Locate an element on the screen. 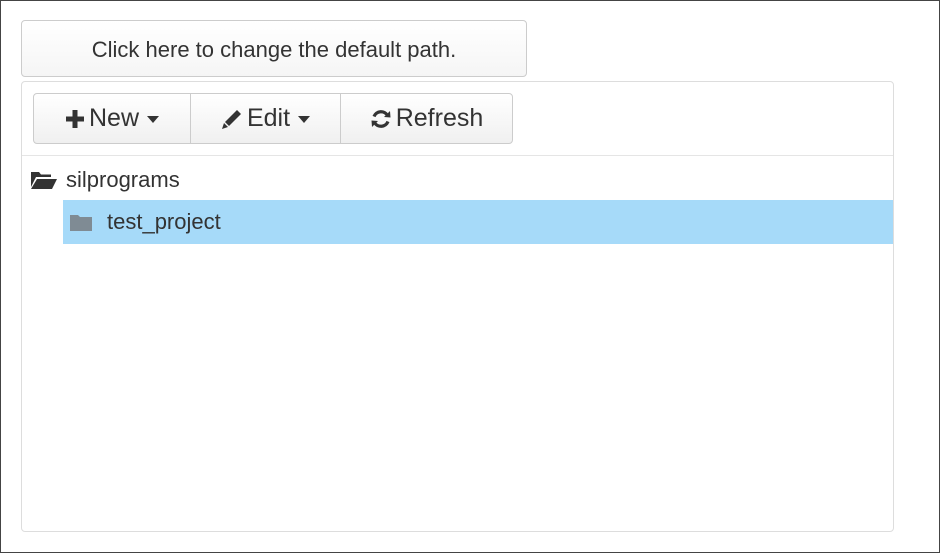  plus-icon is located at coordinates (75, 119).